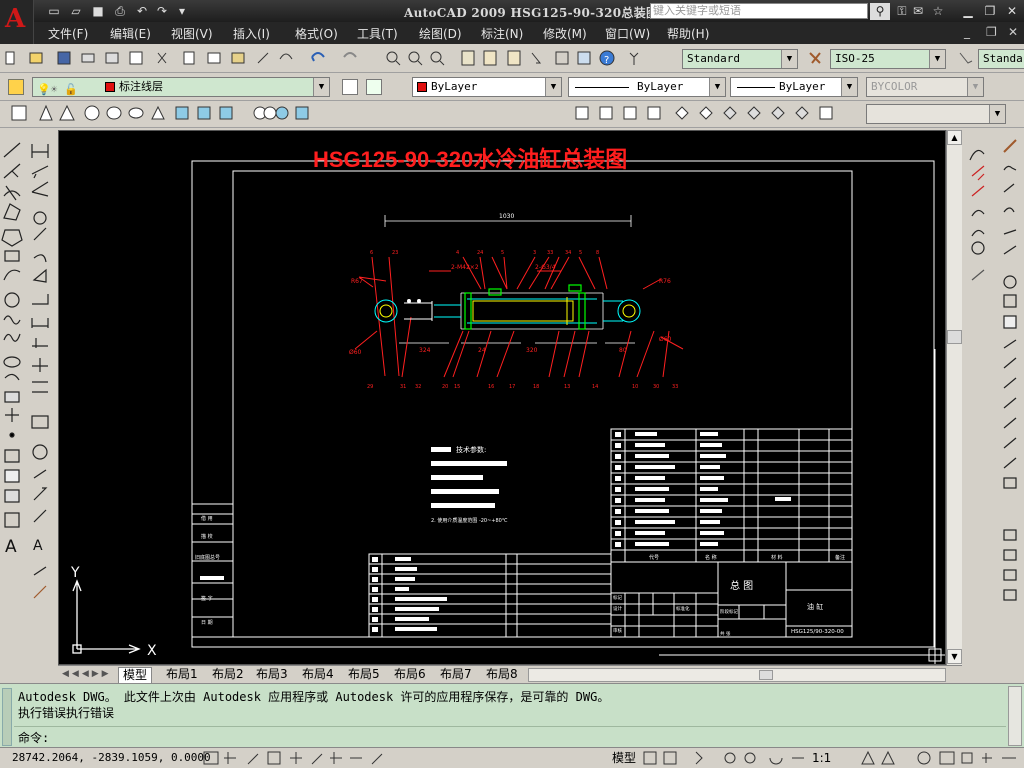 The height and width of the screenshot is (768, 1024). I want to click on svg-text: A, so click(38, 546).